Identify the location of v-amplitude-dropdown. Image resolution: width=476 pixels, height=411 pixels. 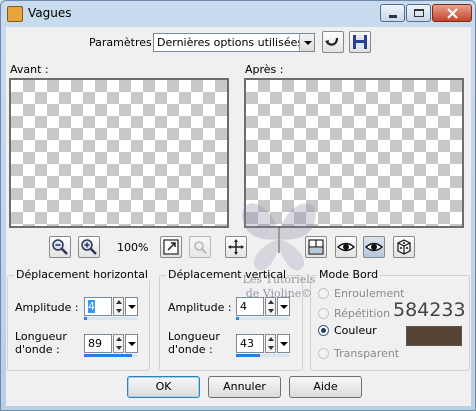
(283, 306).